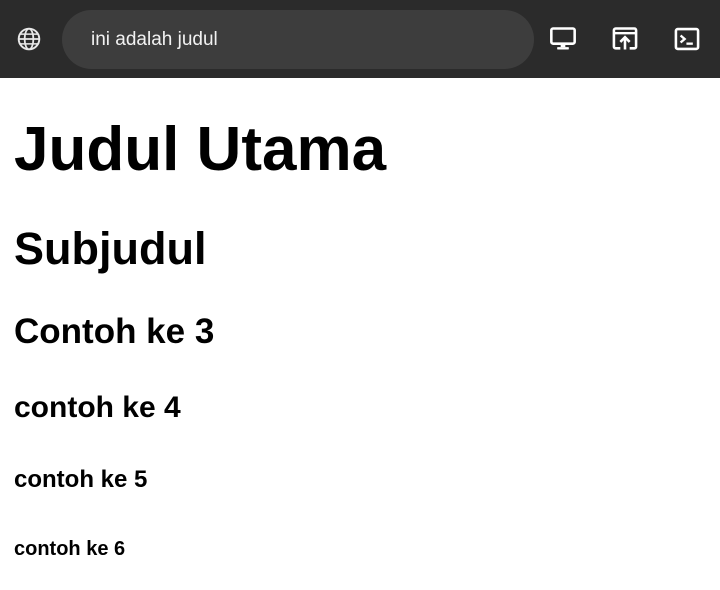 The image size is (720, 590). I want to click on heading-3: Contoh ke 3, so click(114, 331).